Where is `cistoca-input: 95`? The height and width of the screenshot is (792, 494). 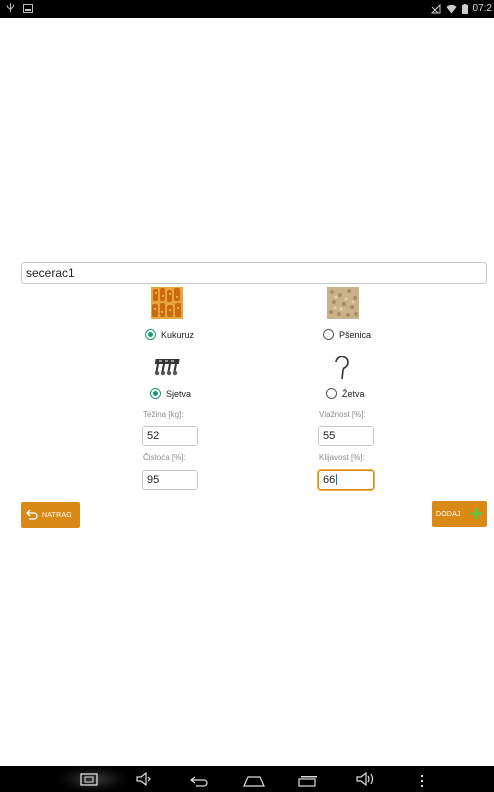
cistoca-input: 95 is located at coordinates (170, 480).